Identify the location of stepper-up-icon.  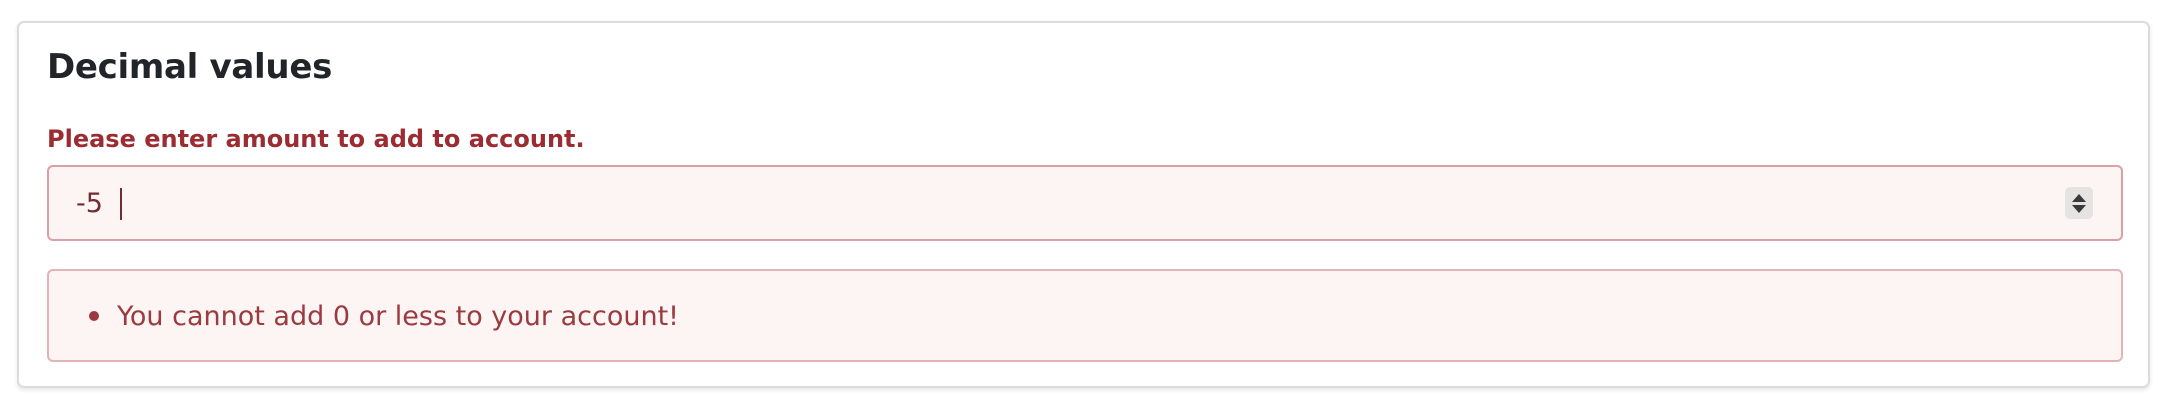
(2079, 197).